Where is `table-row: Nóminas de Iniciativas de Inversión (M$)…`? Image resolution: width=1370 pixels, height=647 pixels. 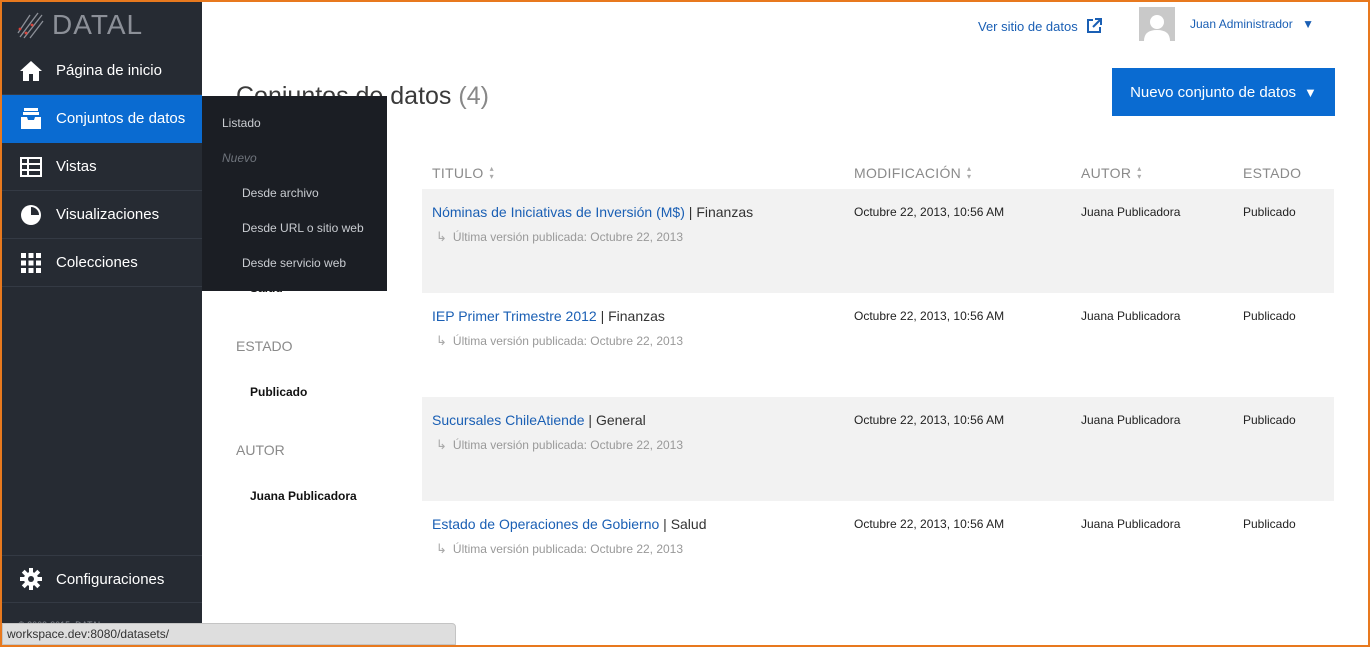
table-row: Nóminas de Iniciativas de Inversión (M$)… is located at coordinates (878, 241).